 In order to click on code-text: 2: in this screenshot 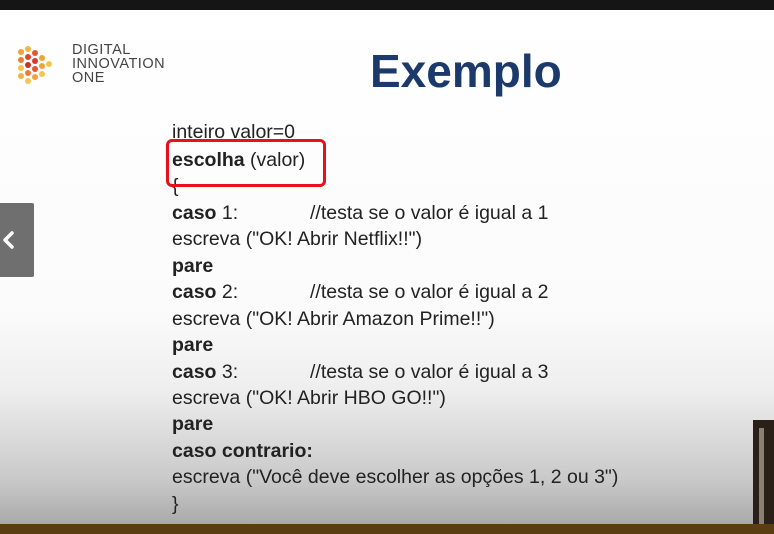, I will do `click(227, 292)`.